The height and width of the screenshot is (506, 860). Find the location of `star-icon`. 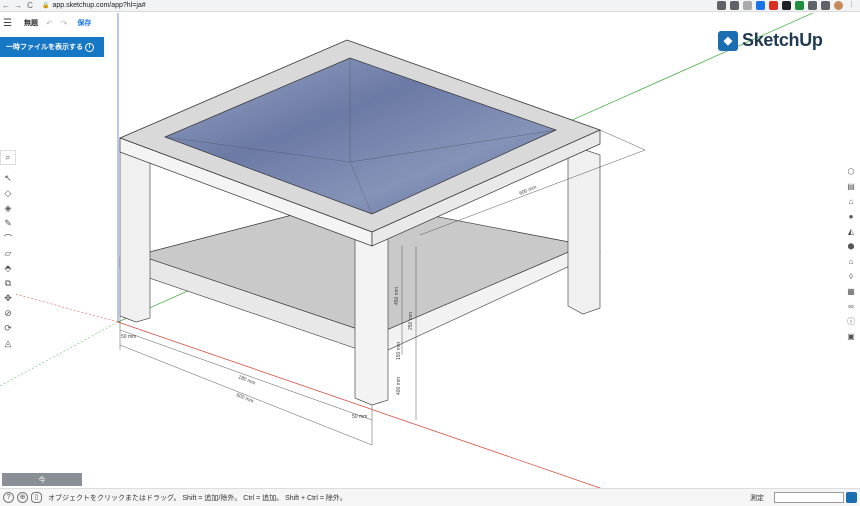

star-icon is located at coordinates (747, 5).